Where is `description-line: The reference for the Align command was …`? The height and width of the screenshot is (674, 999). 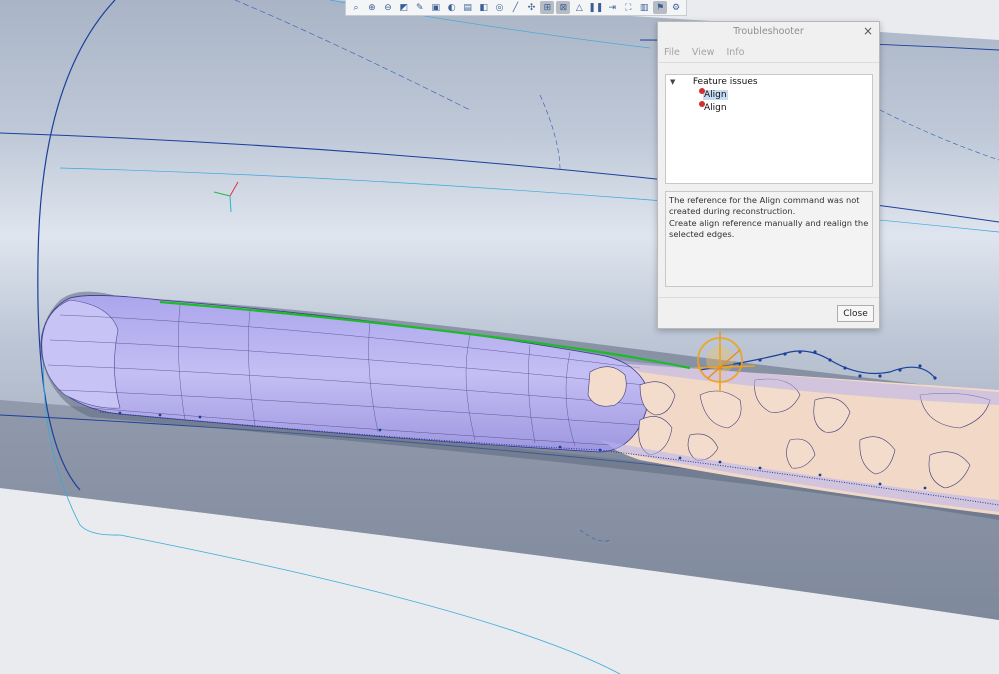 description-line: The reference for the Align command was … is located at coordinates (766, 206).